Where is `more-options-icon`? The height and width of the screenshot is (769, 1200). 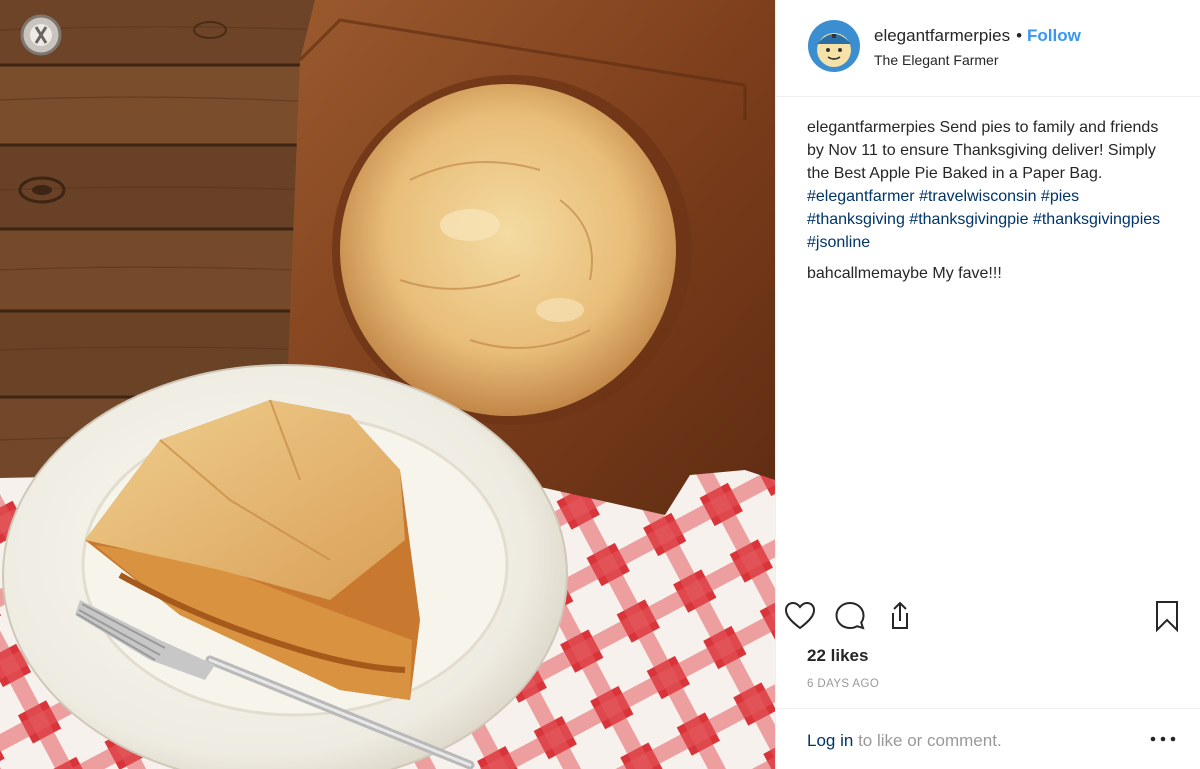
more-options-icon is located at coordinates (1163, 739).